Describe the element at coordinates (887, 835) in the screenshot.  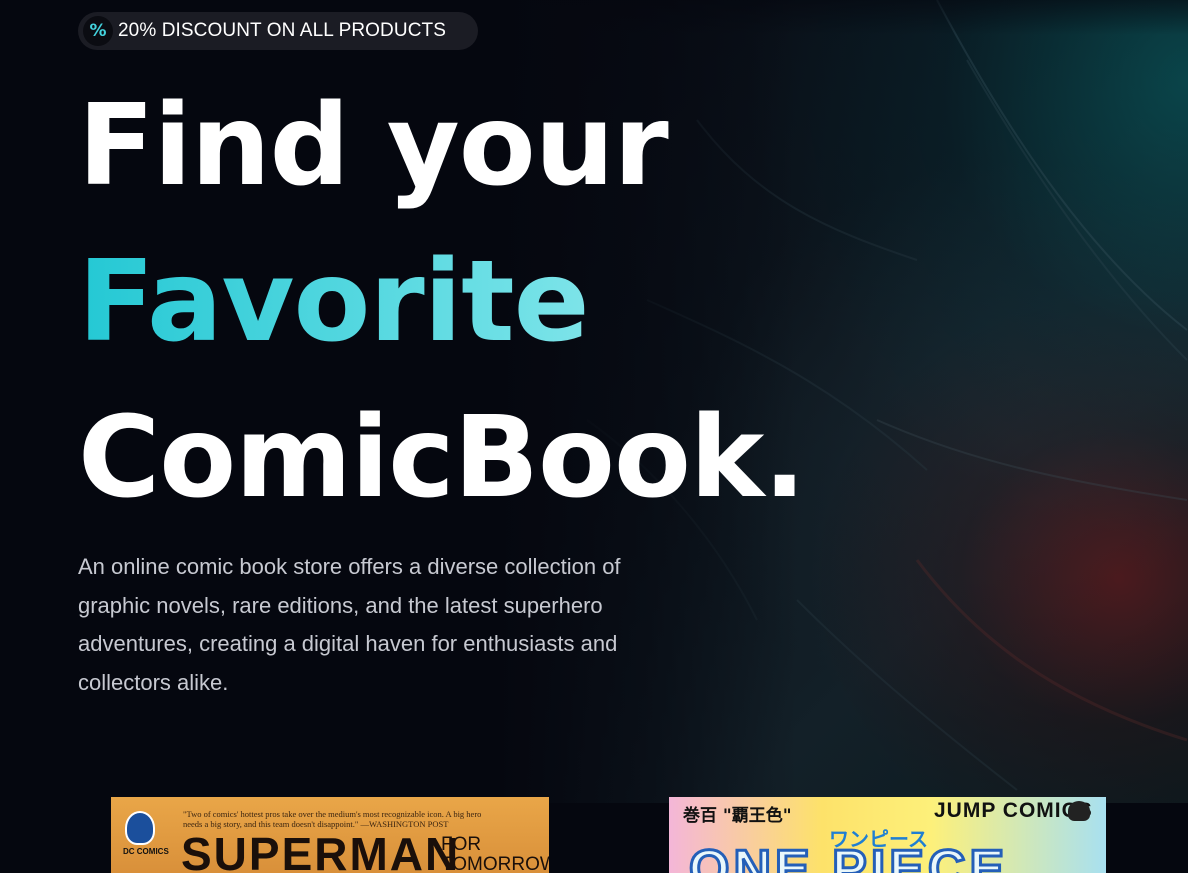
I see `comic-cover-onepiece: 巻百 "覇王色" JUMP COMICS ワンピース ONE PIECE` at that location.